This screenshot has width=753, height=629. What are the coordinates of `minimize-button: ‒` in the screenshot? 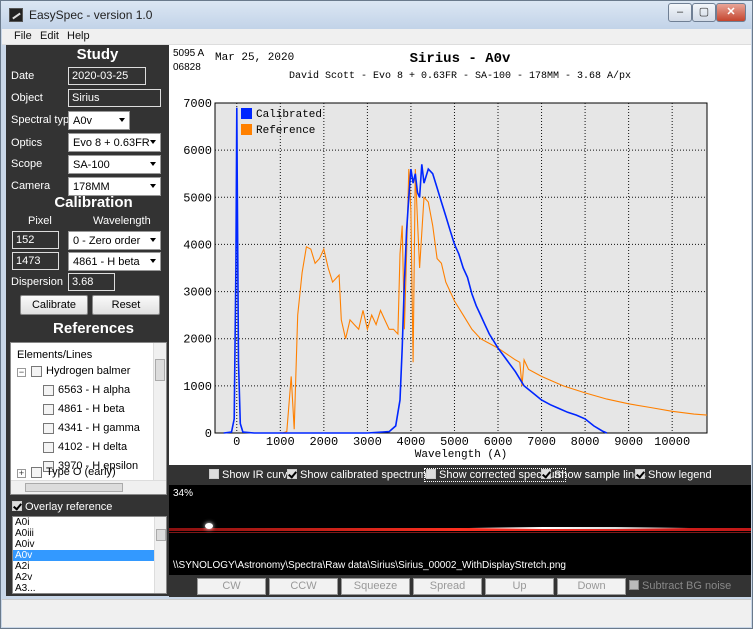 It's located at (680, 12).